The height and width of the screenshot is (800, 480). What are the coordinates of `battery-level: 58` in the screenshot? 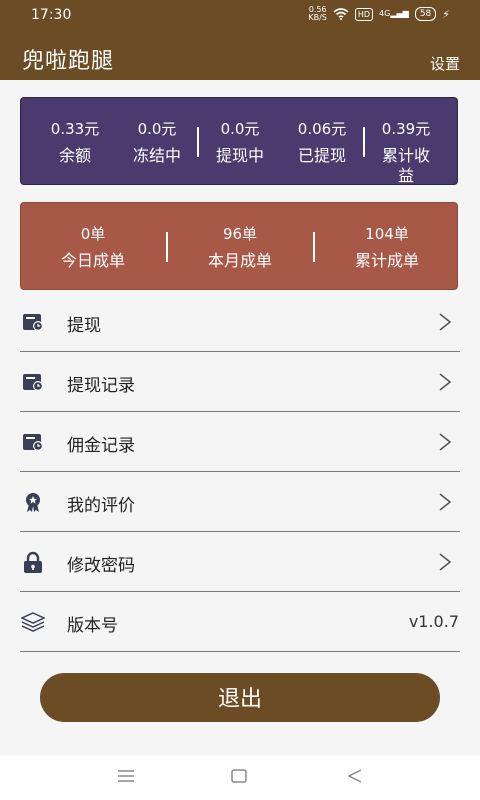 It's located at (425, 14).